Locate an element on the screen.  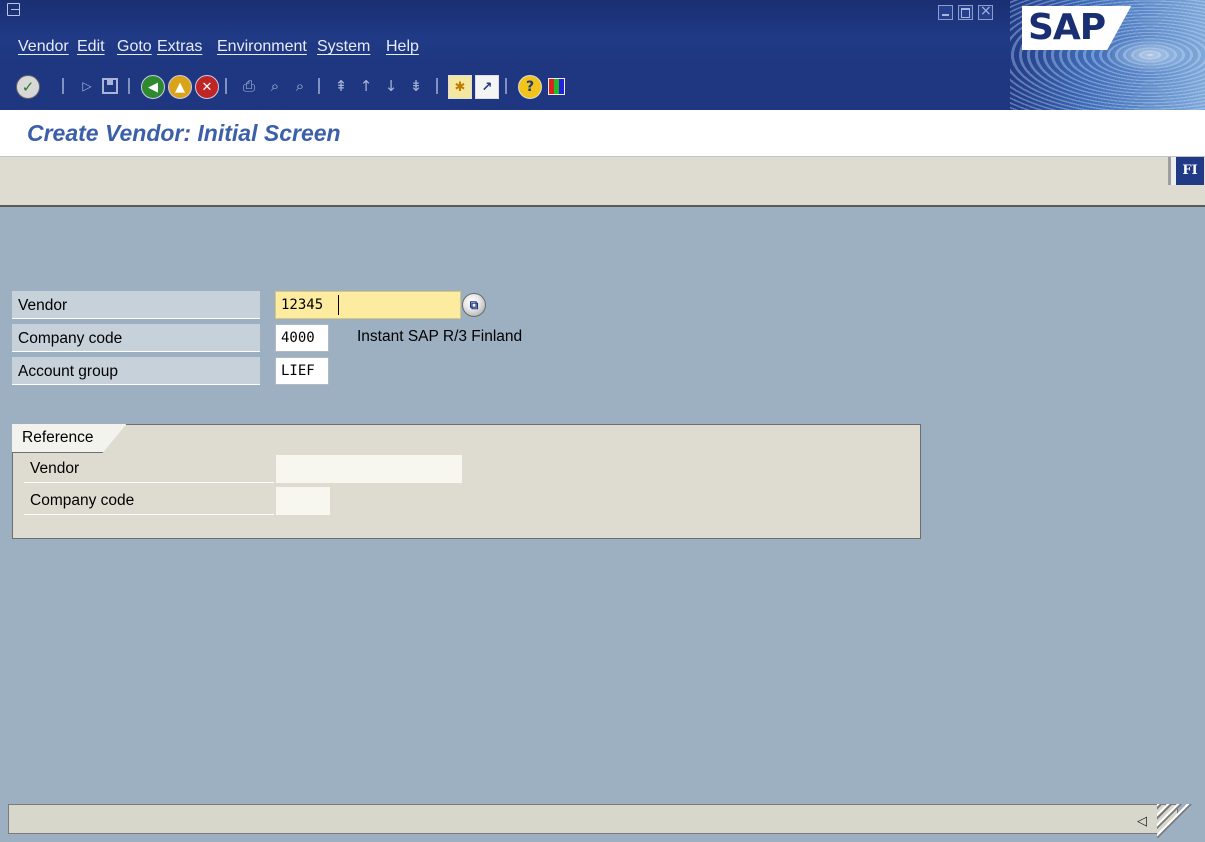
vendor-input: 12345 is located at coordinates (368, 305).